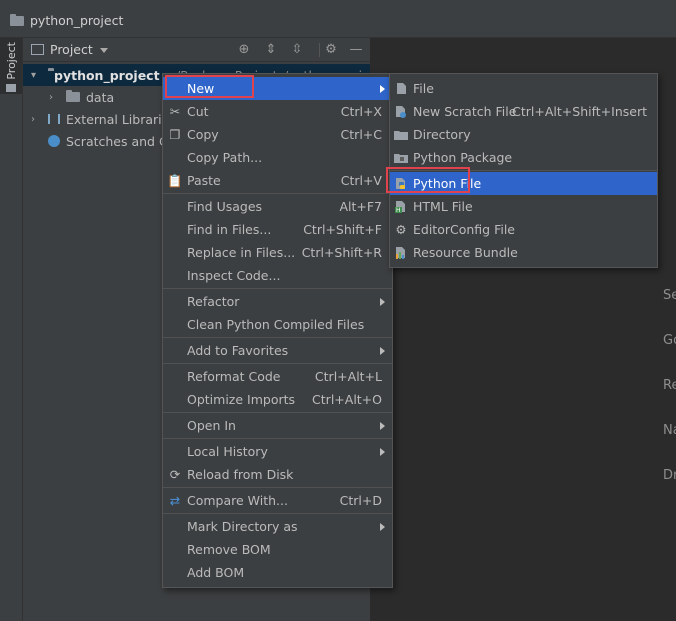 This screenshot has width=676, height=621. I want to click on html-file-icon: H, so click(401, 207).